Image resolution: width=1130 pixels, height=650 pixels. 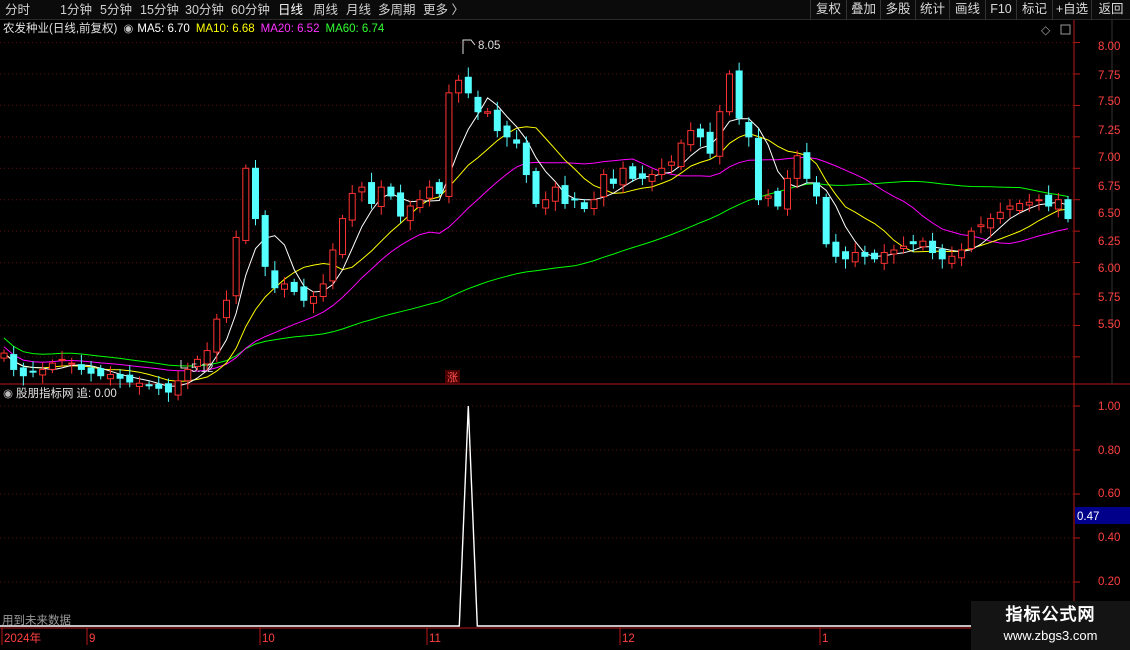 I want to click on x-label-year: 2024年, so click(x=22, y=638).